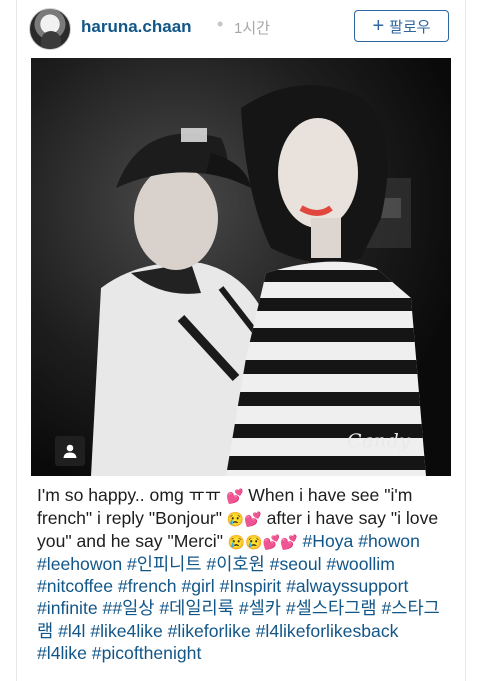  Describe the element at coordinates (147, 586) in the screenshot. I see `hashtag-link: #french` at that location.